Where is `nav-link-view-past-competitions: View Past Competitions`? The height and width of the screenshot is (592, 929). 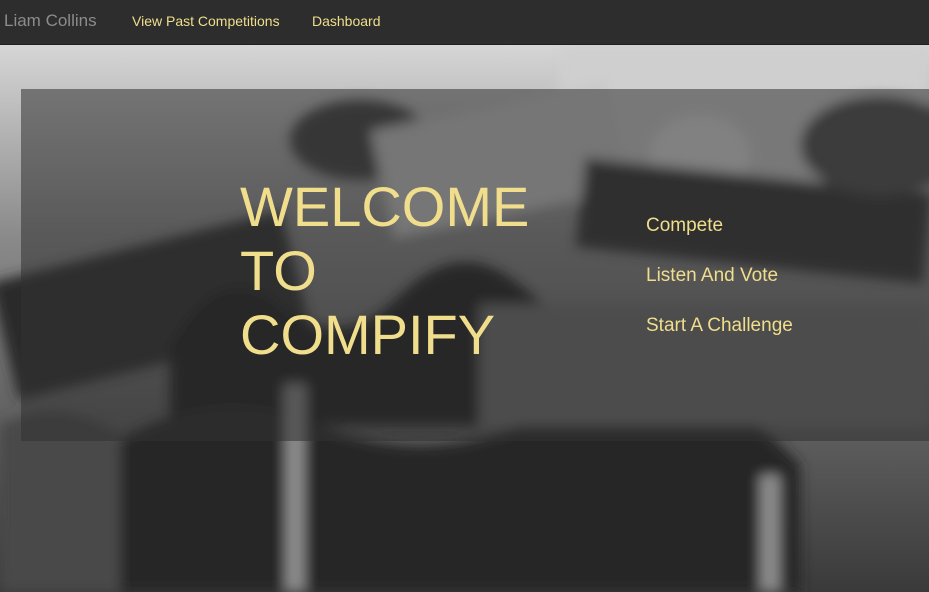
nav-link-view-past-competitions: View Past Competitions is located at coordinates (206, 21).